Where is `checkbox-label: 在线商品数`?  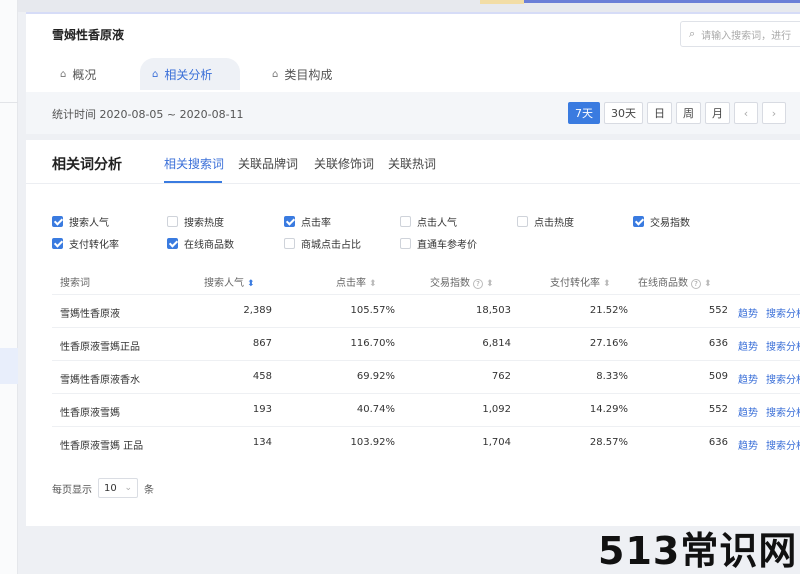
checkbox-label: 在线商品数 is located at coordinates (209, 245).